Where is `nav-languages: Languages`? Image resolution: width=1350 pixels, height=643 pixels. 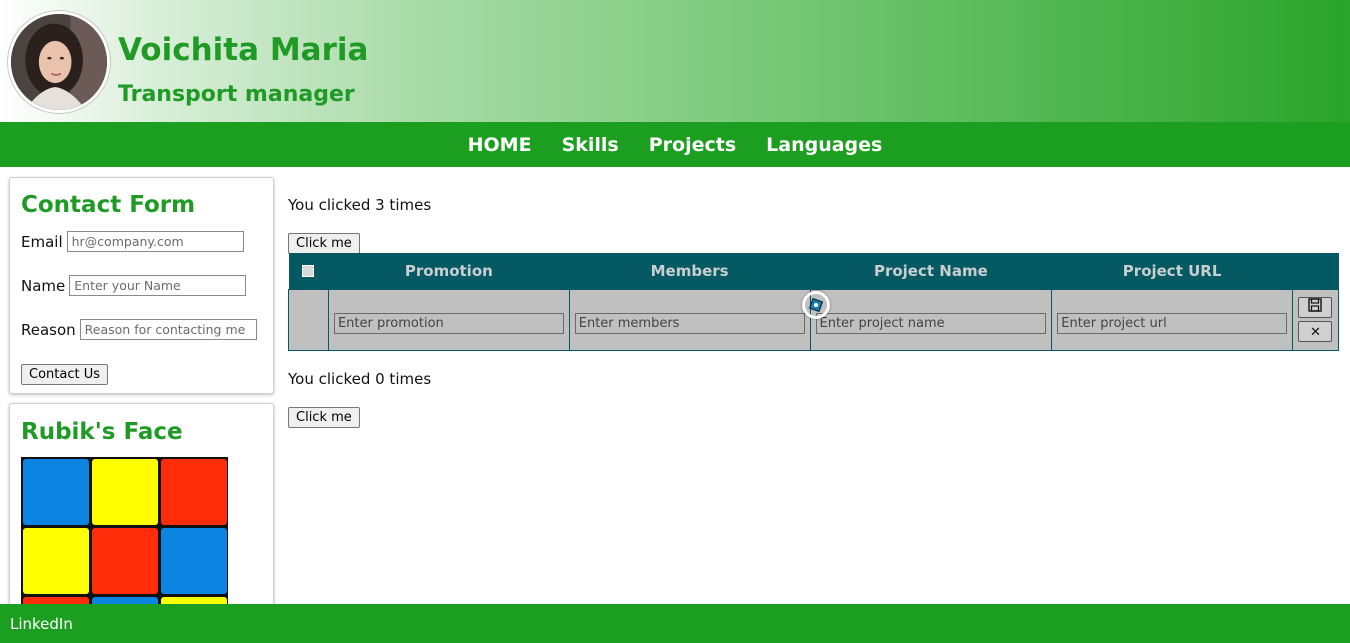
nav-languages: Languages is located at coordinates (824, 145).